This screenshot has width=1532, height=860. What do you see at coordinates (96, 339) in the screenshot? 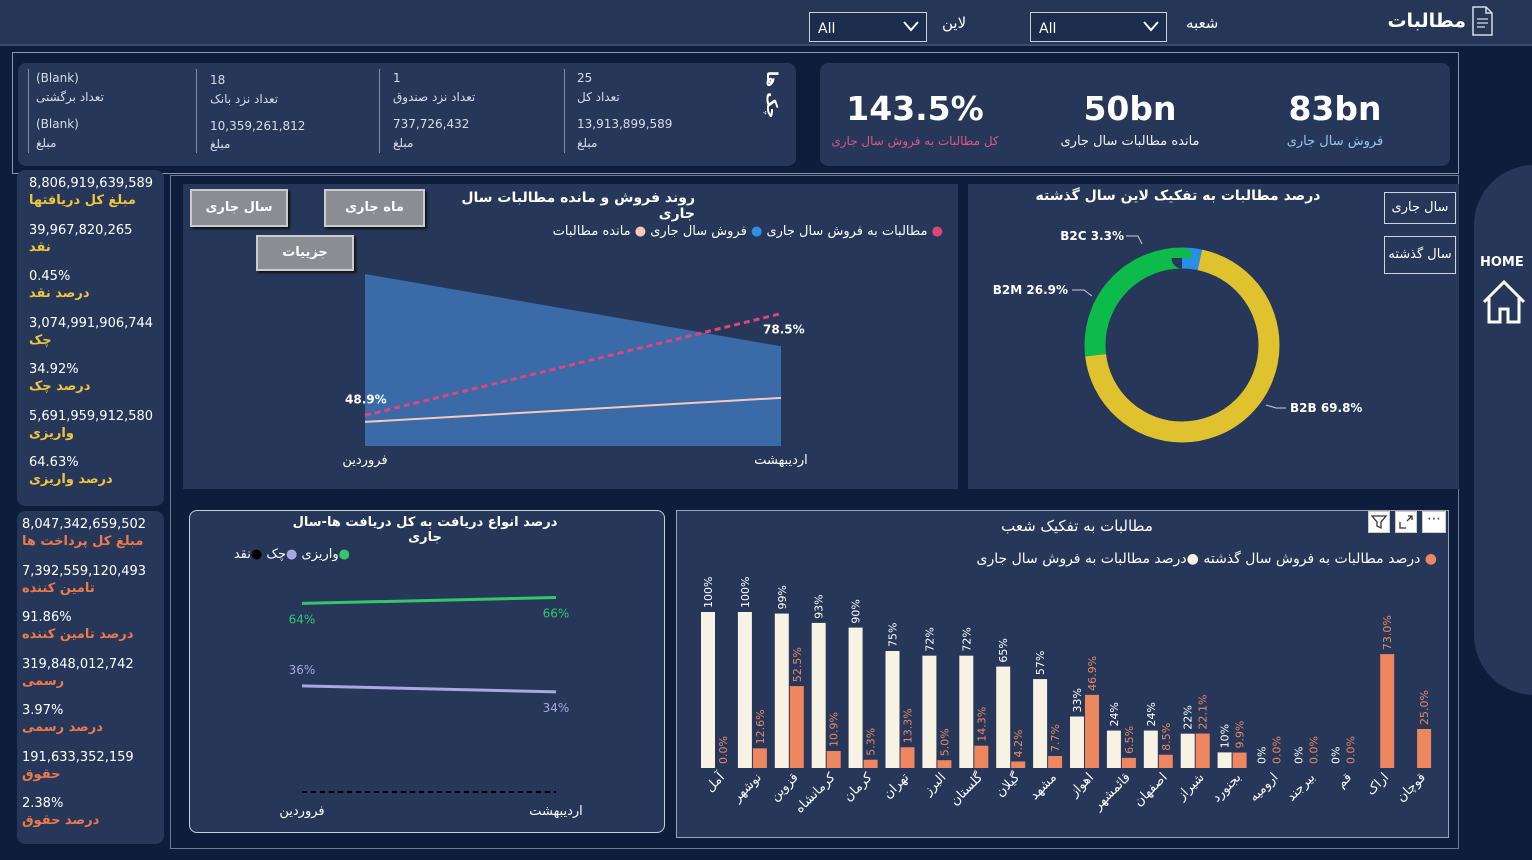
I see `receipt-item: 3,074,991,906,744 چک` at bounding box center [96, 339].